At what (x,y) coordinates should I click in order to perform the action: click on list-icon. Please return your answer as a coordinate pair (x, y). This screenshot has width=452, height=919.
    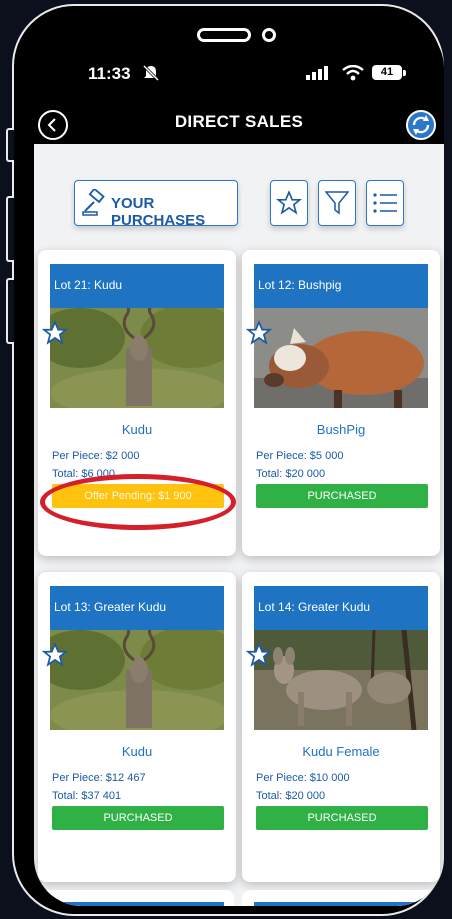
    Looking at the image, I should click on (385, 203).